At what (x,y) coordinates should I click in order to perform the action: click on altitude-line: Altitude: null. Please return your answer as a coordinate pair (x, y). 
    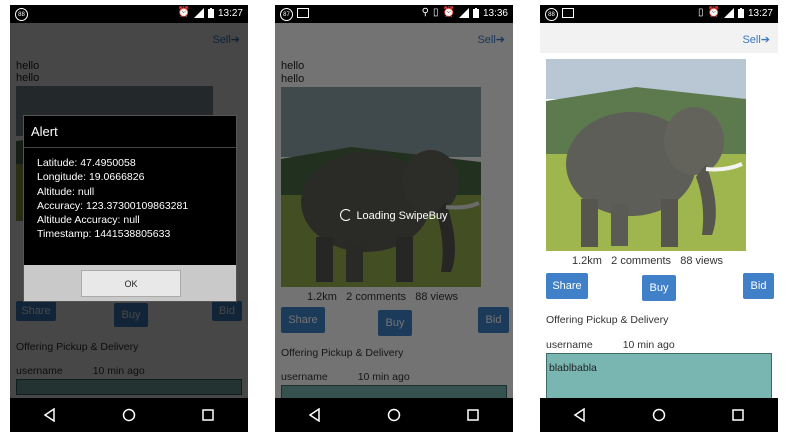
    Looking at the image, I should click on (66, 191).